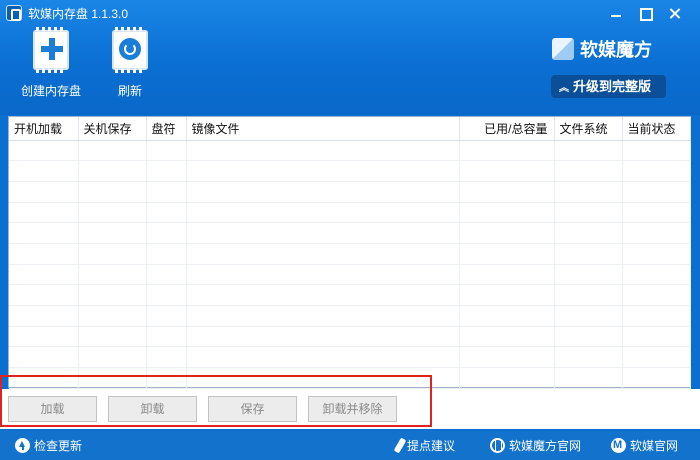 The image size is (700, 460). Describe the element at coordinates (52, 409) in the screenshot. I see `load-button: 加载` at that location.